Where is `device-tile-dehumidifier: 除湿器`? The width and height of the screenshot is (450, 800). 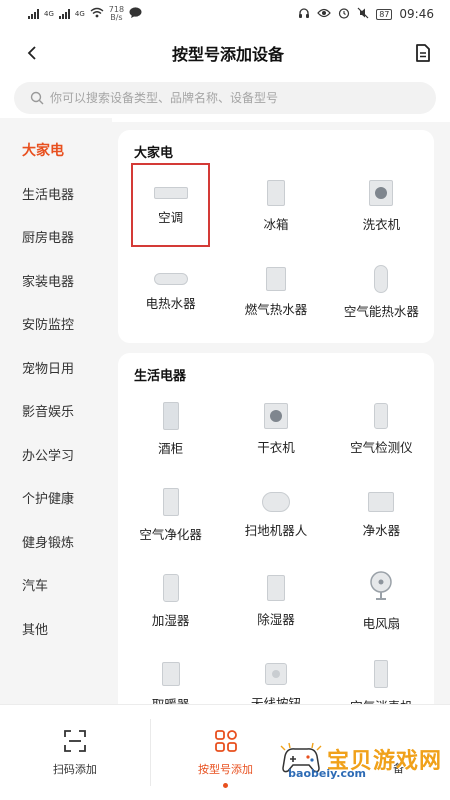 device-tile-dehumidifier: 除湿器 is located at coordinates (275, 601).